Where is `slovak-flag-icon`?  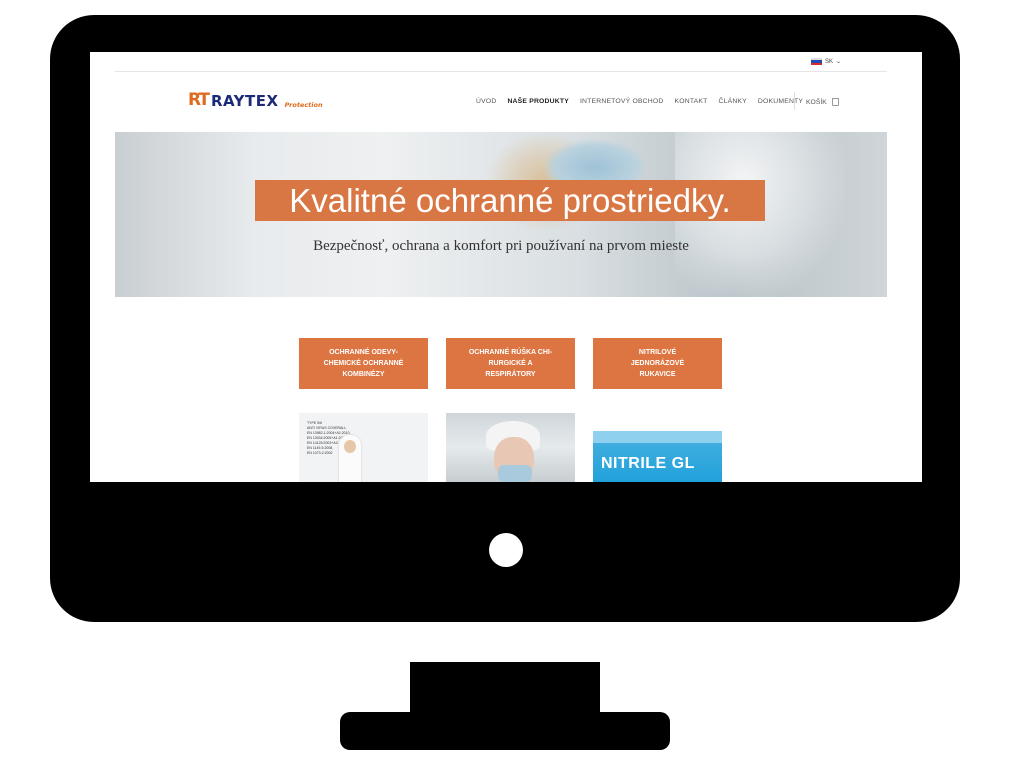
slovak-flag-icon is located at coordinates (816, 61).